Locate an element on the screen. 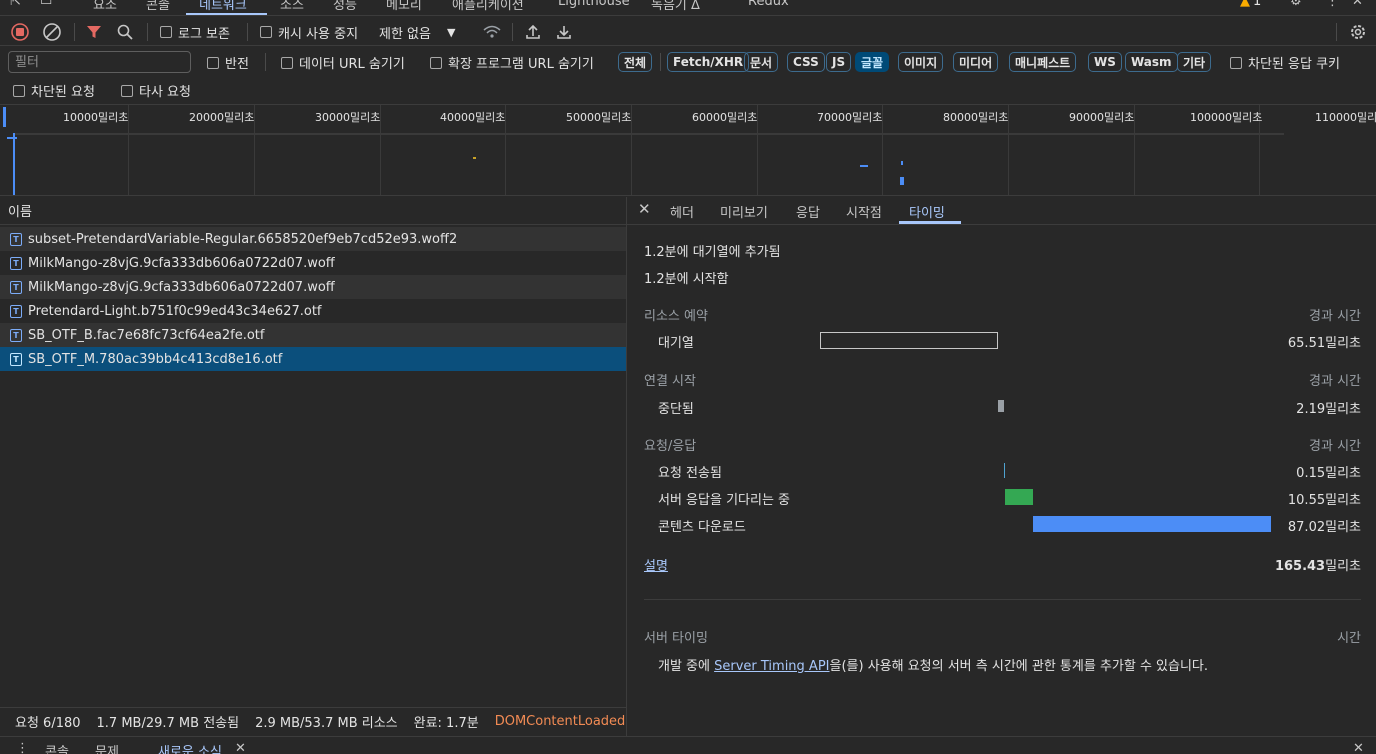 This screenshot has height=754, width=1376. request-row: T SB_OTF_B.fac7e68fc73cf64ea2fe.otf is located at coordinates (313, 335).